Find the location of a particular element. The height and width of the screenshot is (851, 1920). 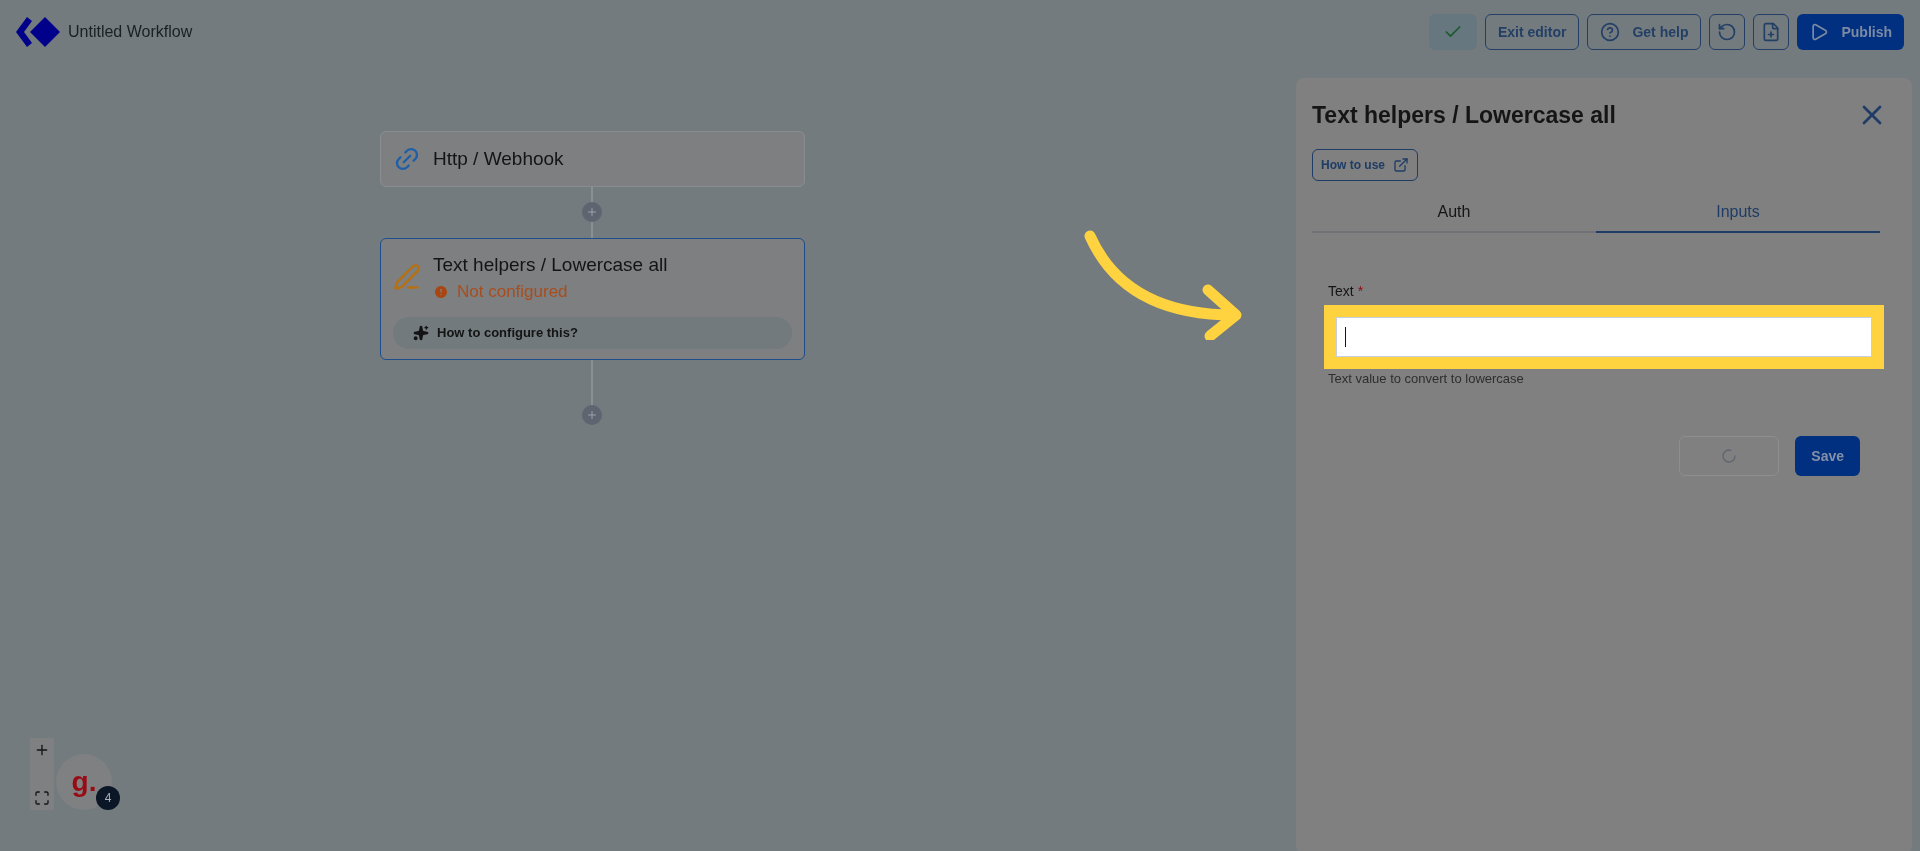

workflow-node: Text helpers / Lowercase all Not configured How to configure this? is located at coordinates (592, 299).